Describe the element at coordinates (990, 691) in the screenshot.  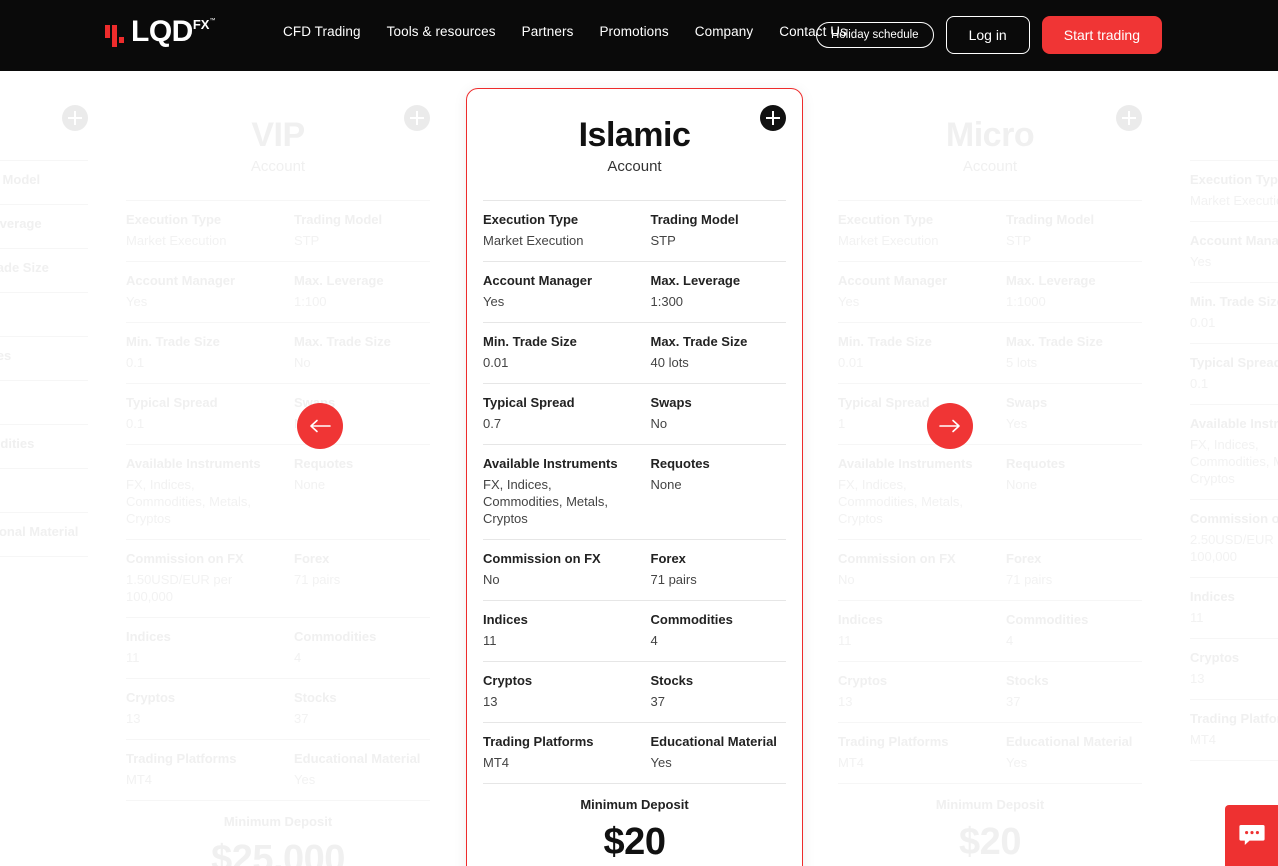
I see `spec-row: Cryptos 13 Stocks 37` at that location.